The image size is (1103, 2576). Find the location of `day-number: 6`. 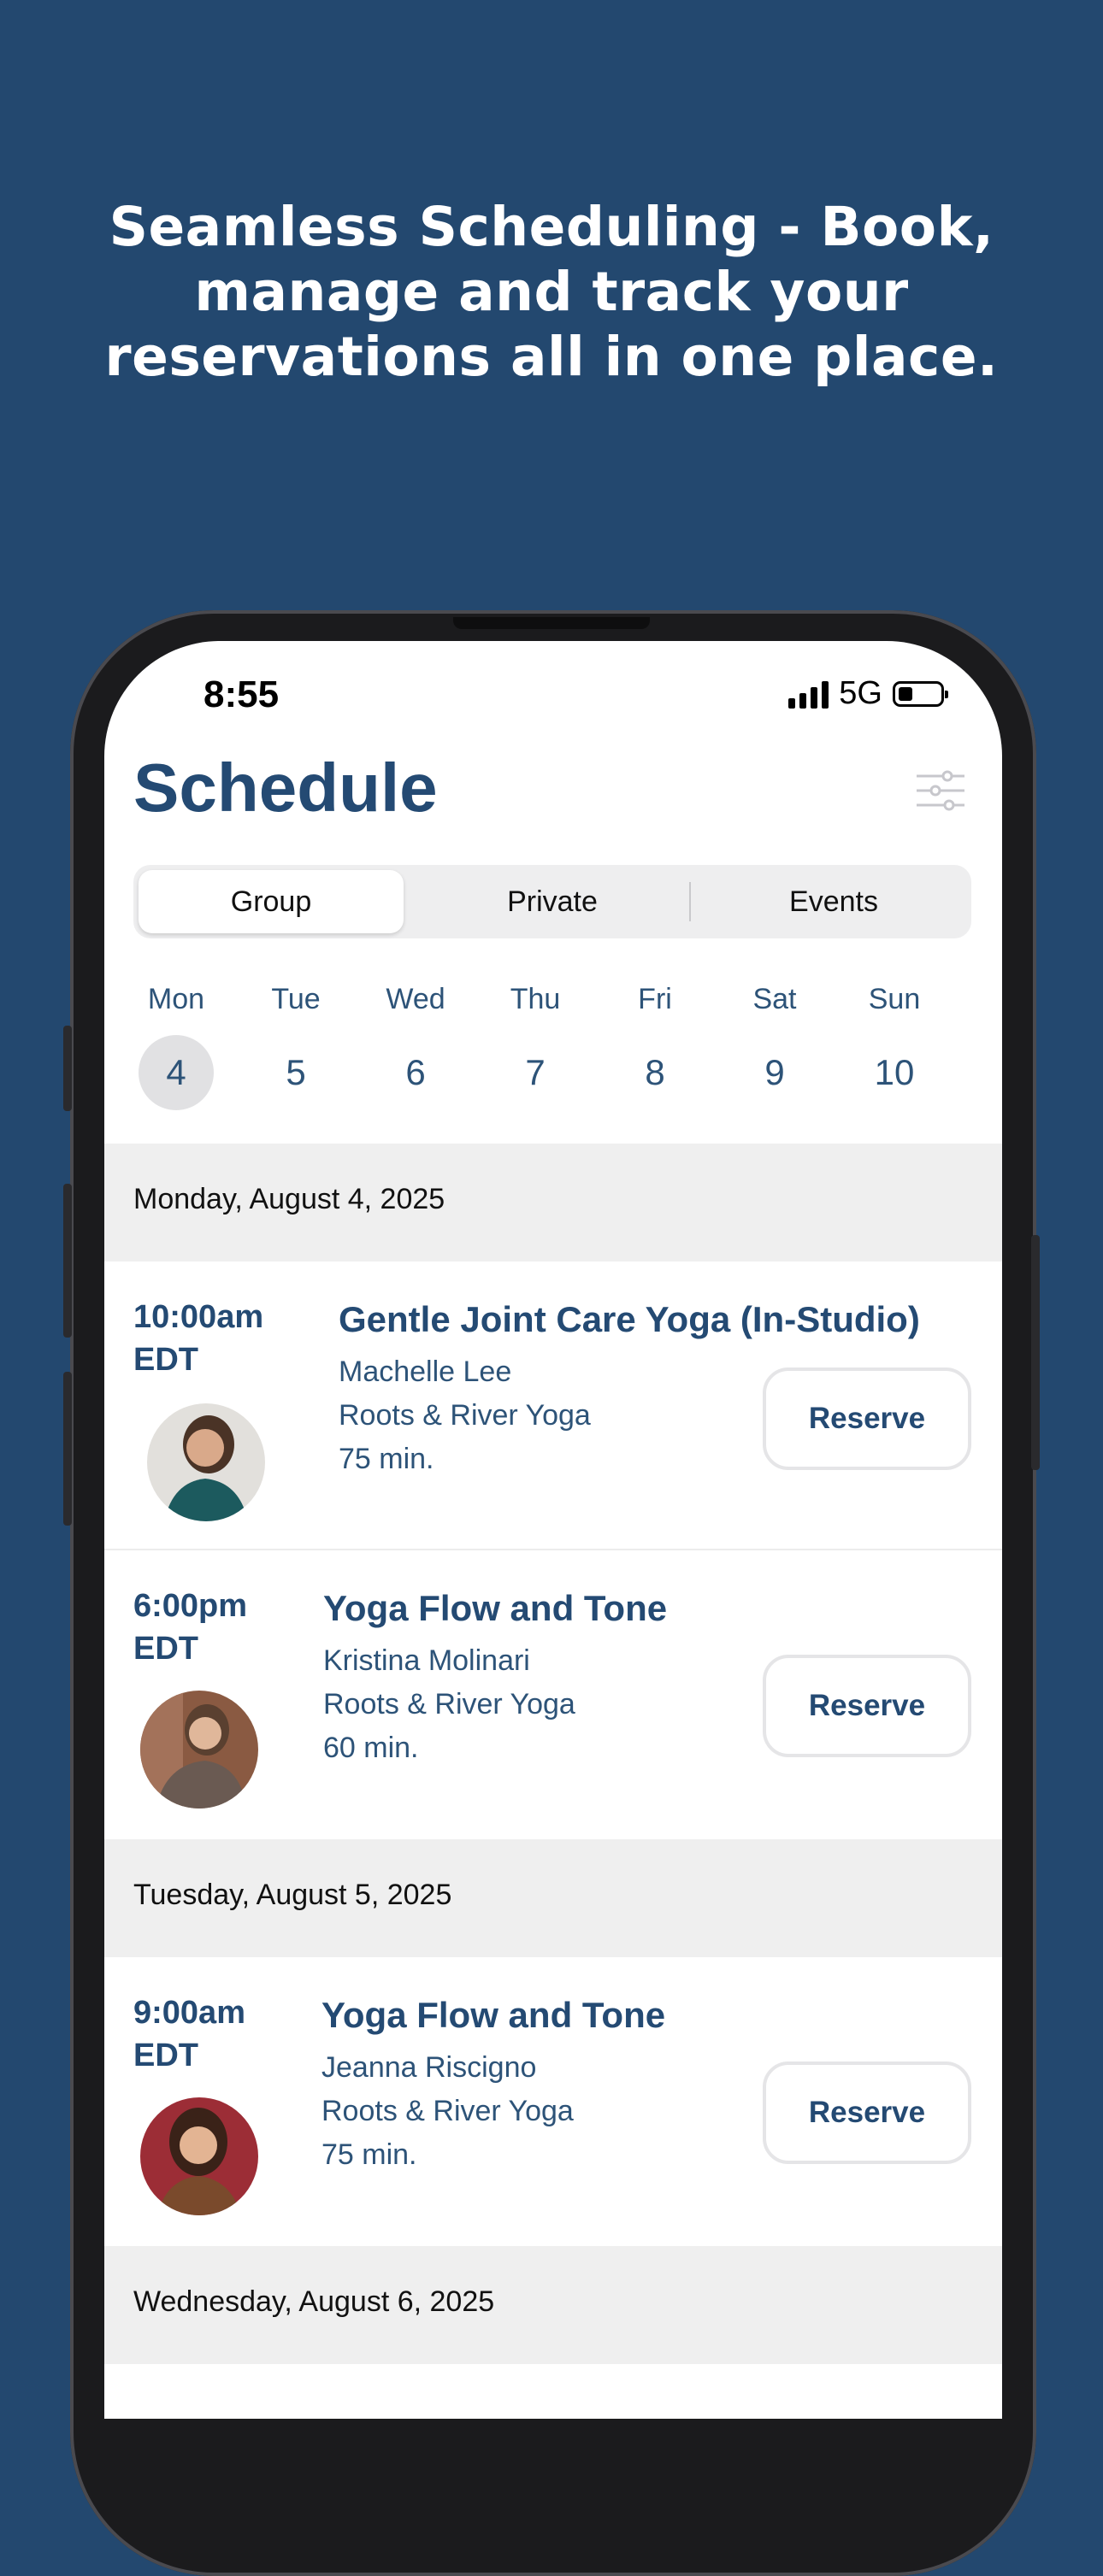

day-number: 6 is located at coordinates (416, 1072).